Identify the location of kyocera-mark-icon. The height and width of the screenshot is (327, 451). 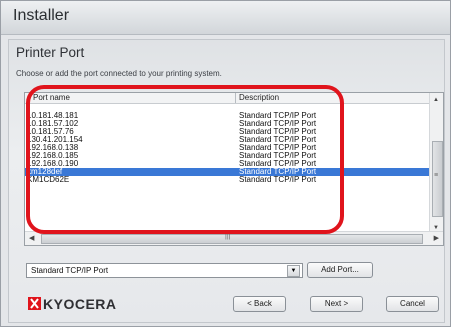
(34, 303).